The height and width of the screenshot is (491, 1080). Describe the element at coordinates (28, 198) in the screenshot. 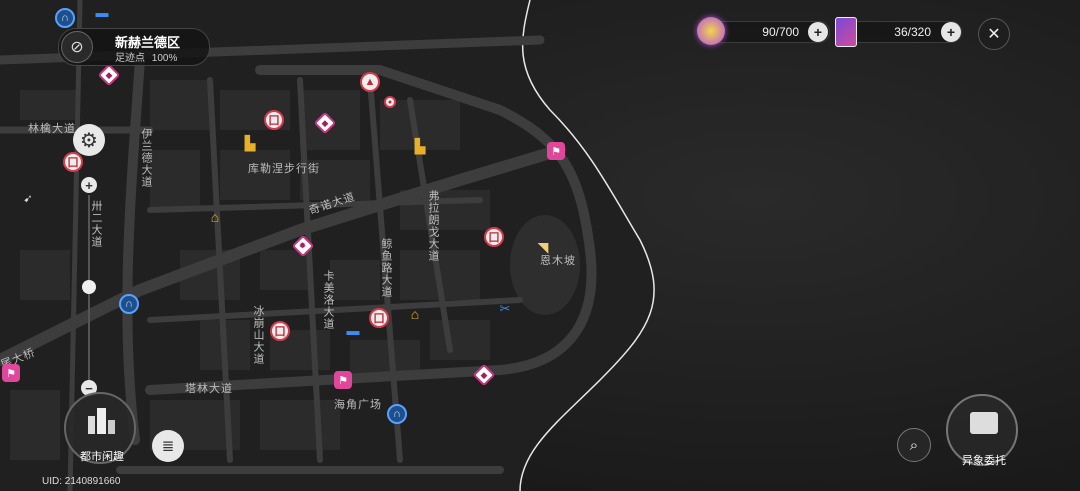

I see `bird-icon: ➹` at that location.